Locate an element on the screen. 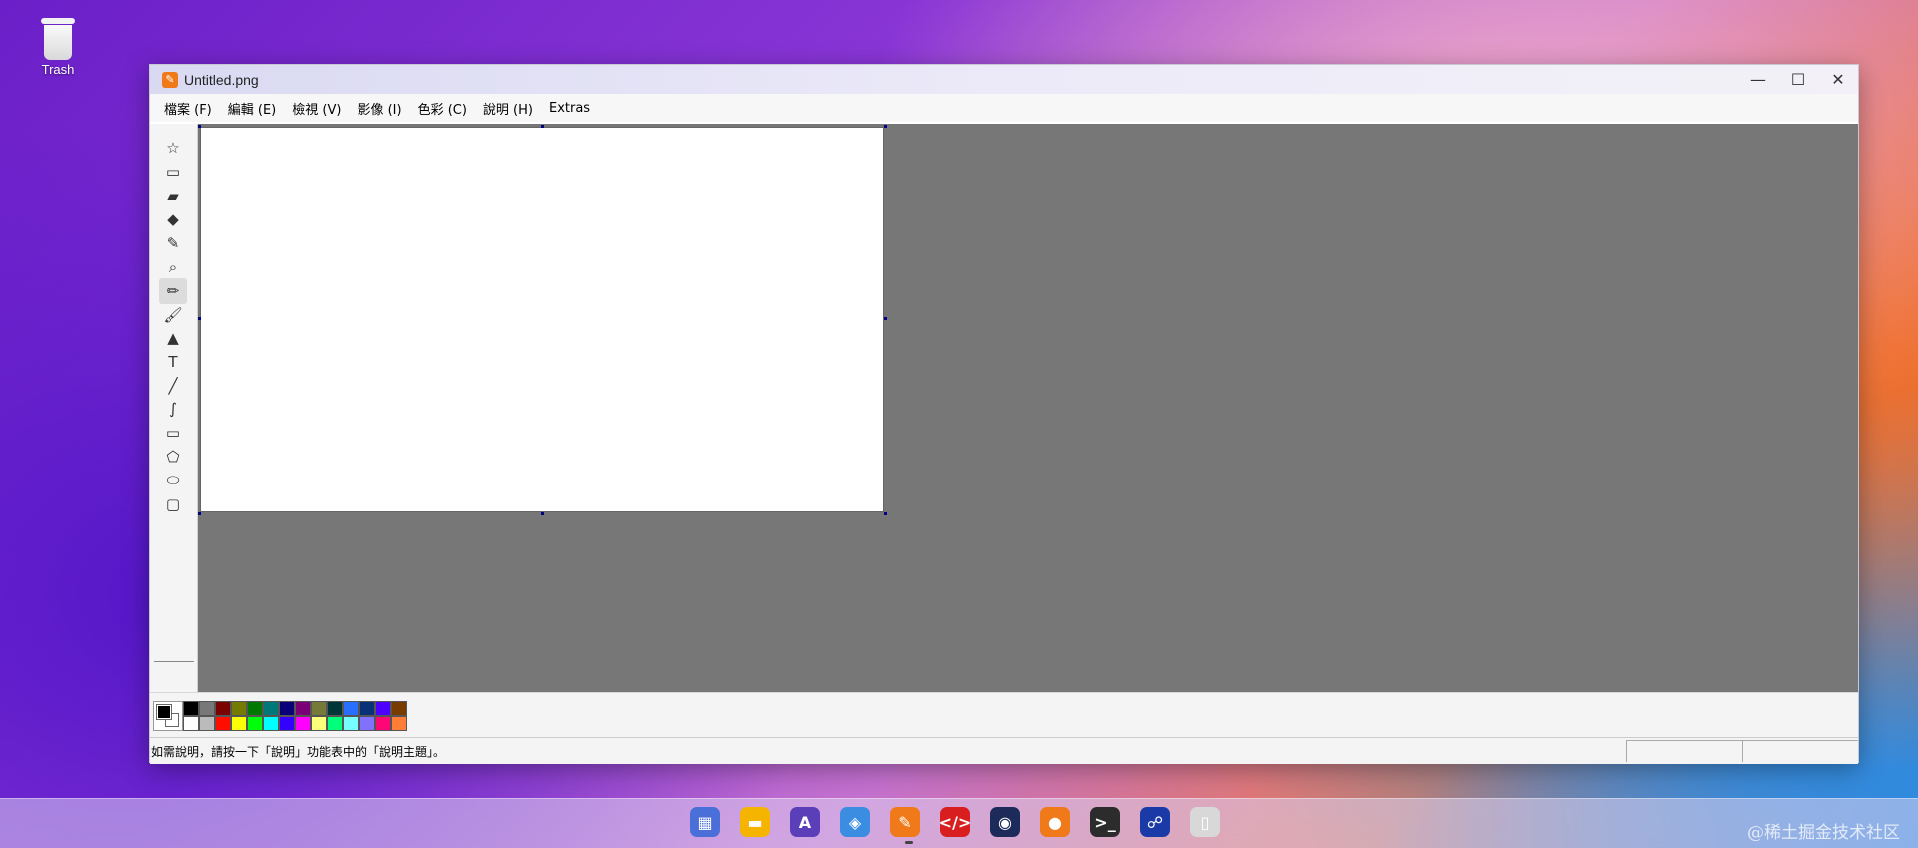  microphone-icon: ● is located at coordinates (1055, 822).